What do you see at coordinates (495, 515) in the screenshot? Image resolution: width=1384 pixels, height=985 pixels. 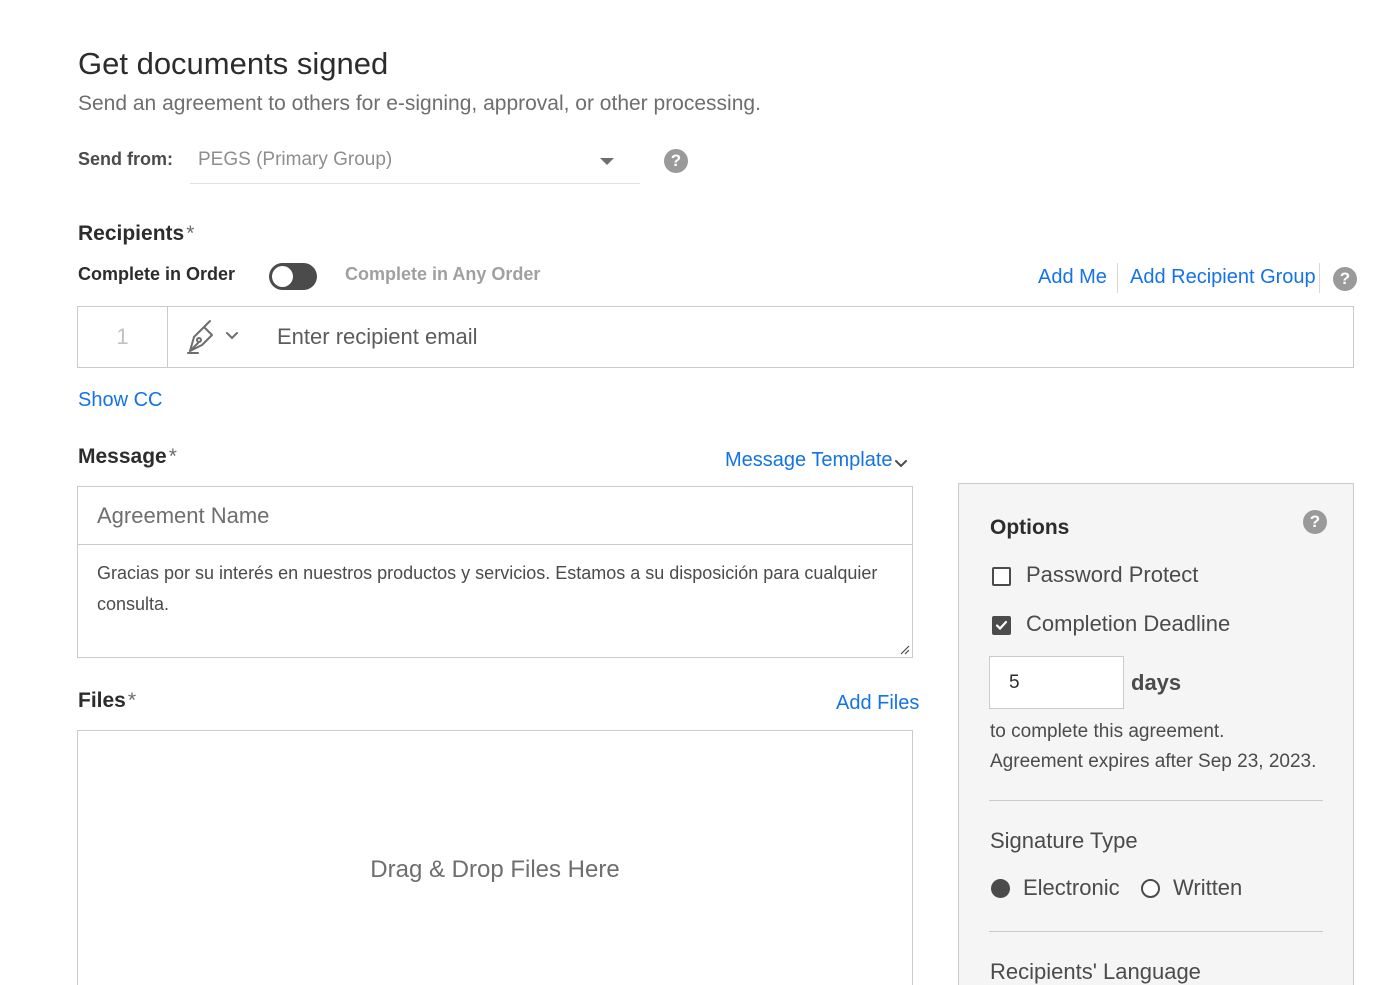 I see `agreement-name-field: Agreement Name` at bounding box center [495, 515].